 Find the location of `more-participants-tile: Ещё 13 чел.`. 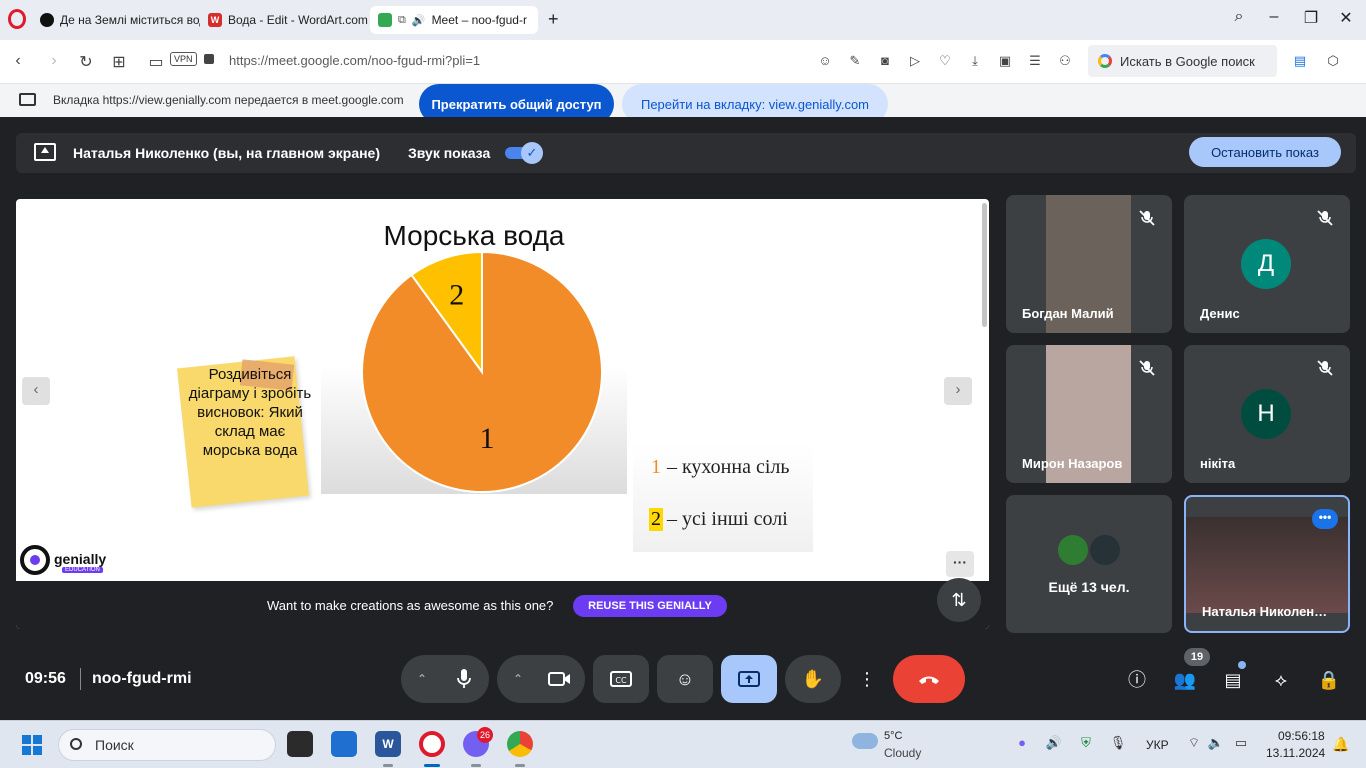

more-participants-tile: Ещё 13 чел. is located at coordinates (1089, 564).